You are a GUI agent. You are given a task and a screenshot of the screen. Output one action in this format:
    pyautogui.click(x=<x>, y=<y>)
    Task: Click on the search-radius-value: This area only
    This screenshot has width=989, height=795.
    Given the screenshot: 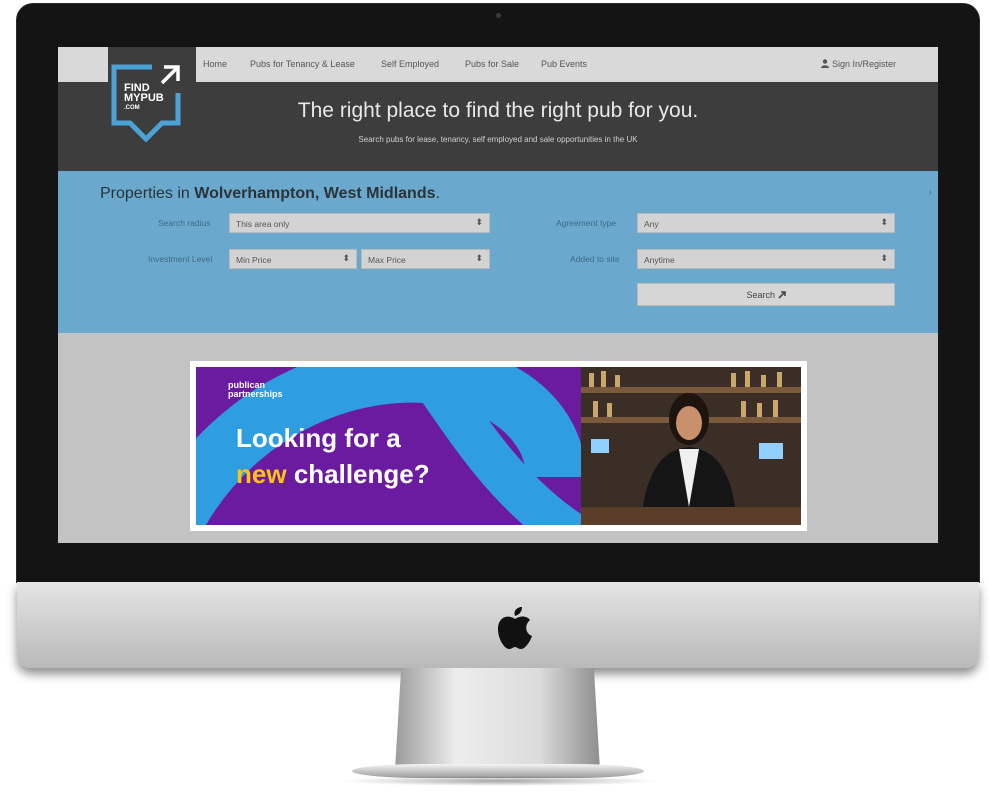 What is the action you would take?
    pyautogui.click(x=263, y=224)
    